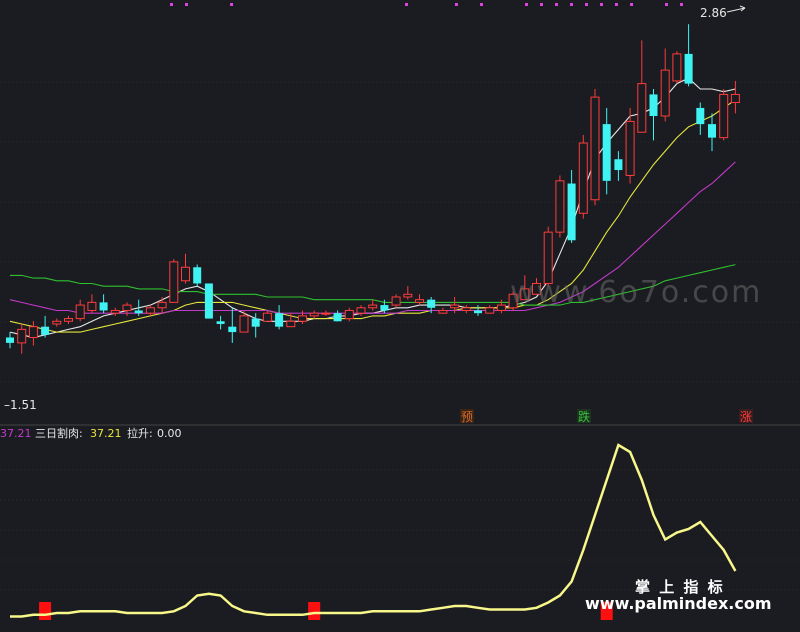 Image resolution: width=800 pixels, height=632 pixels. Describe the element at coordinates (140, 433) in the screenshot. I see `indicator-second-name: 拉升:` at that location.